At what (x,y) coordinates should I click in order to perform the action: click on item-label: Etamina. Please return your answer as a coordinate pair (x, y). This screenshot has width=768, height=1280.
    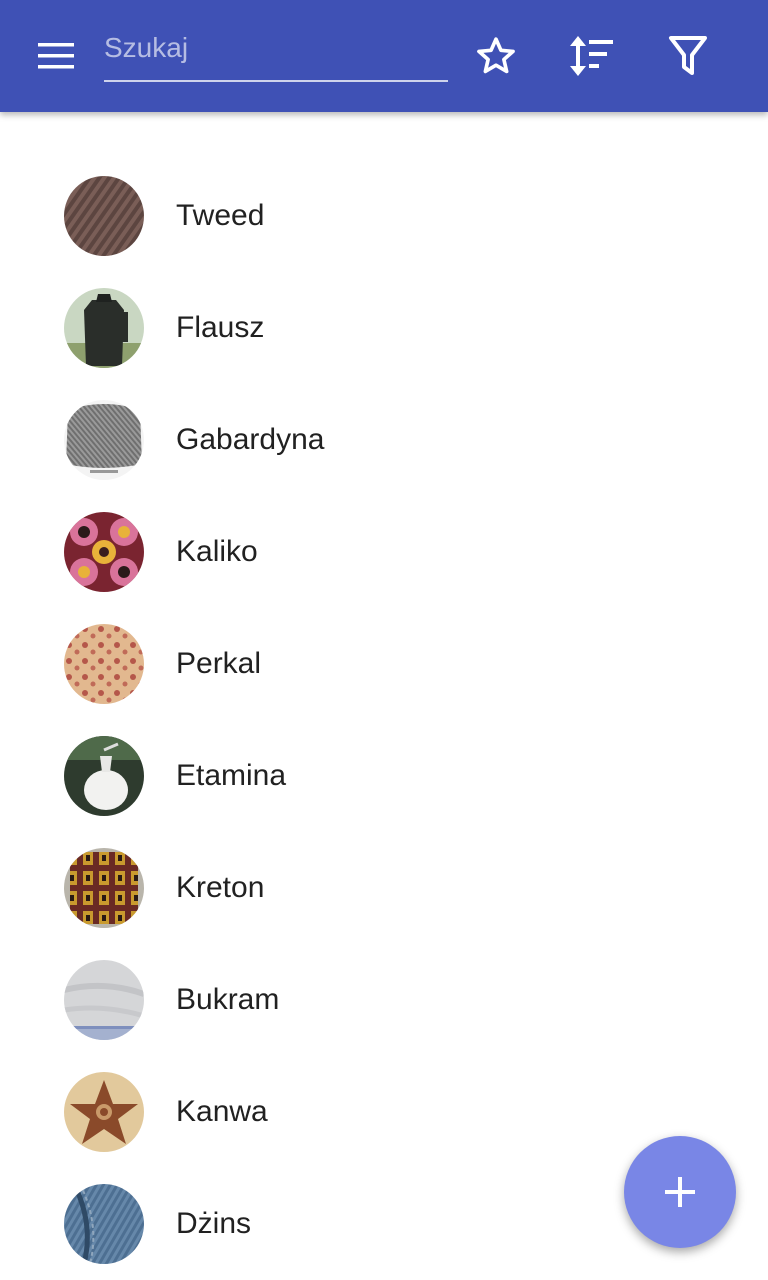
    Looking at the image, I should click on (231, 775).